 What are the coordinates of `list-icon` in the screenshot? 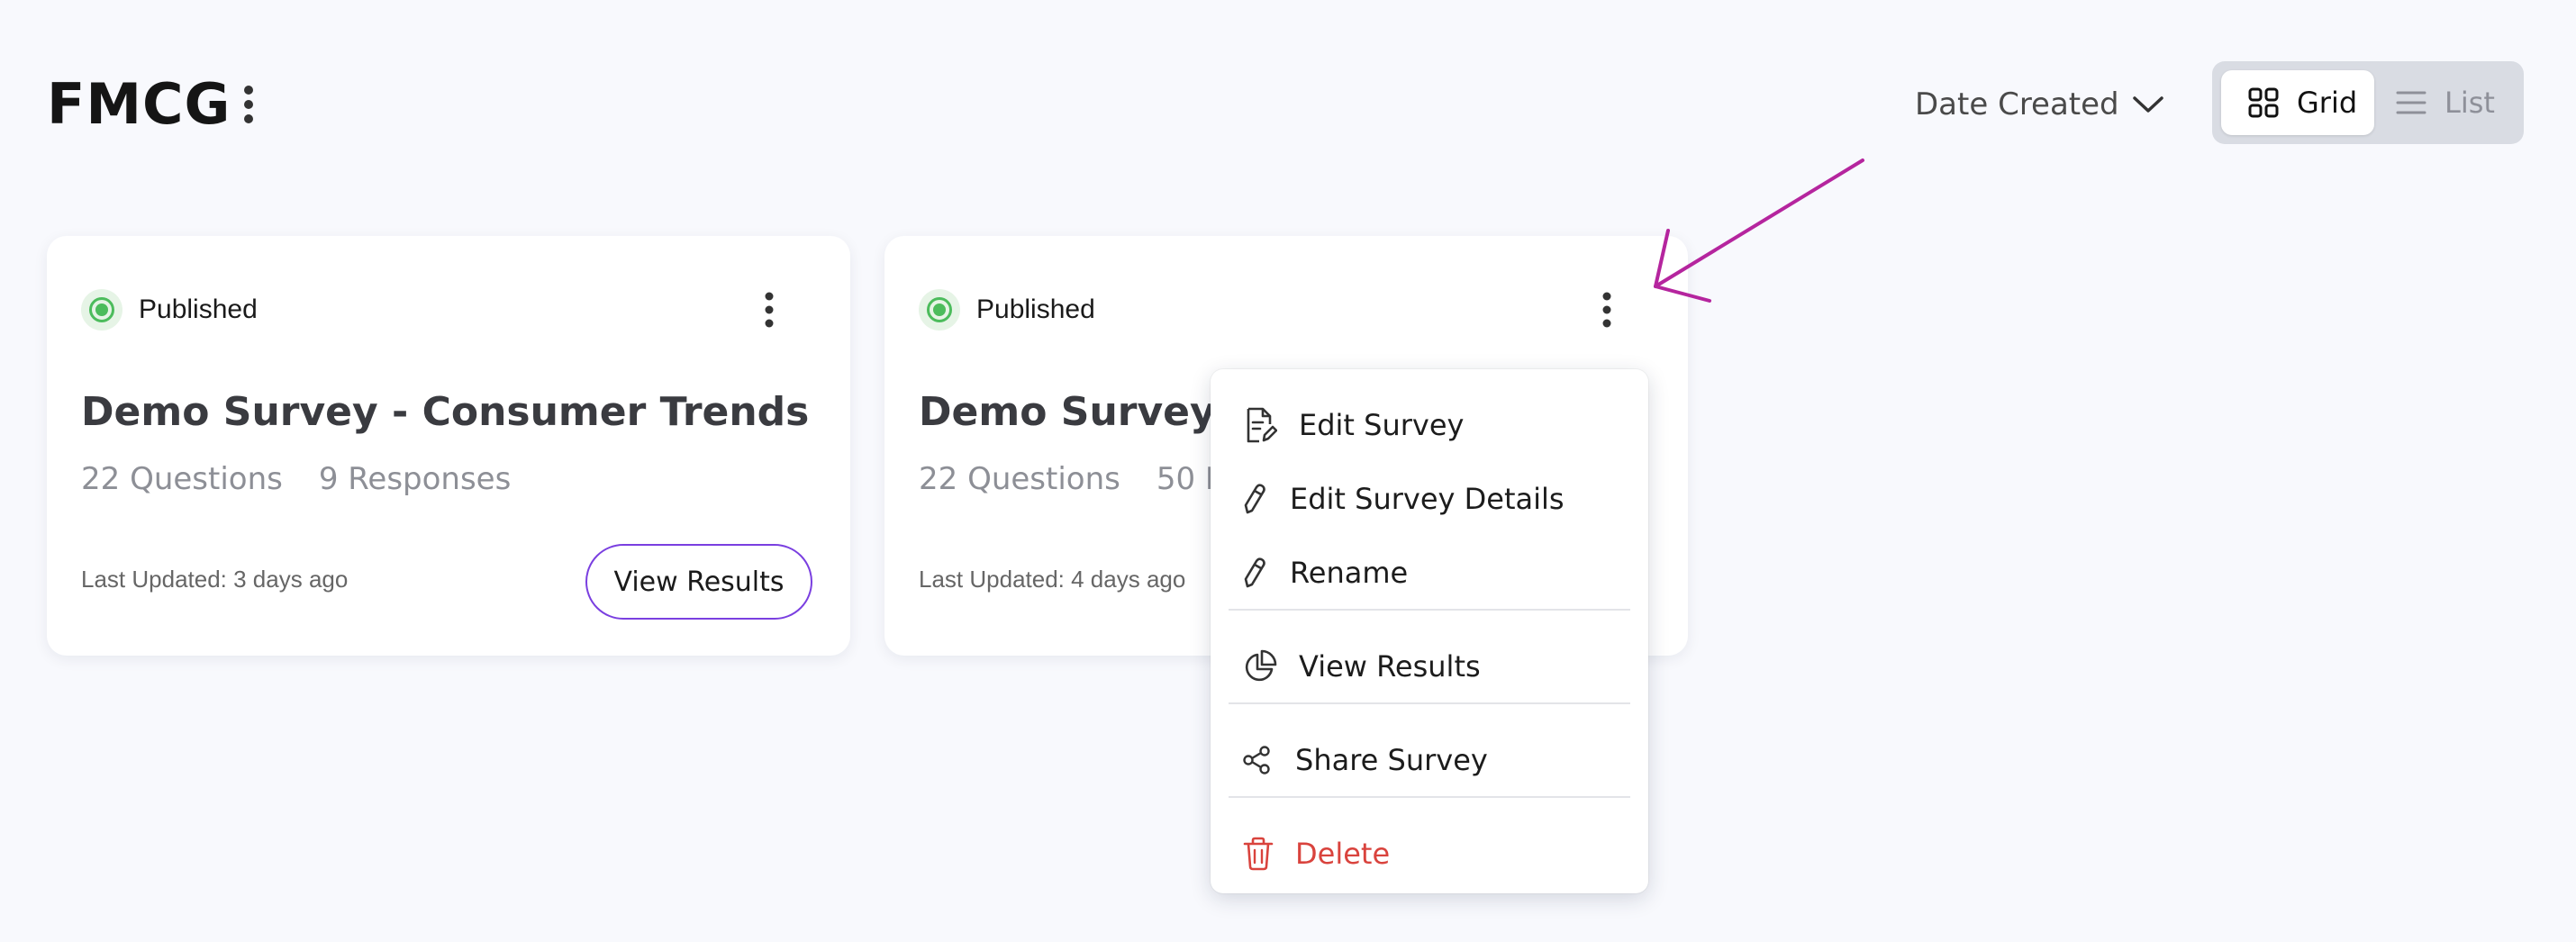 It's located at (2411, 102).